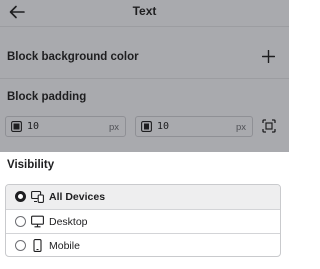 The image size is (320, 269). Describe the element at coordinates (240, 127) in the screenshot. I see `padding-horizontal-unit: px` at that location.